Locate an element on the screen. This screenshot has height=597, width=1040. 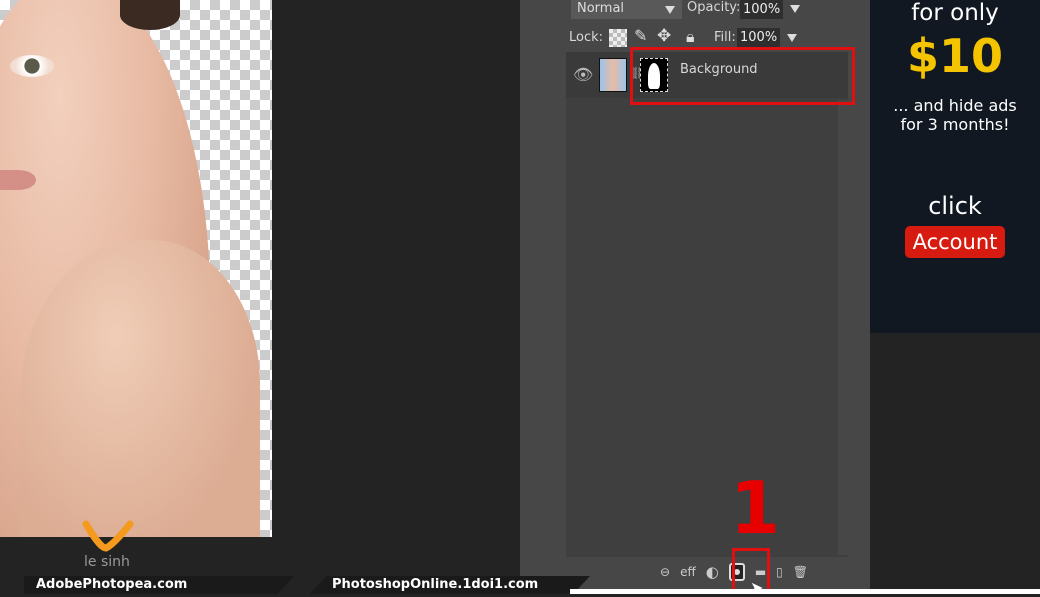
trash-icon: 🗑︎ is located at coordinates (800, 572).